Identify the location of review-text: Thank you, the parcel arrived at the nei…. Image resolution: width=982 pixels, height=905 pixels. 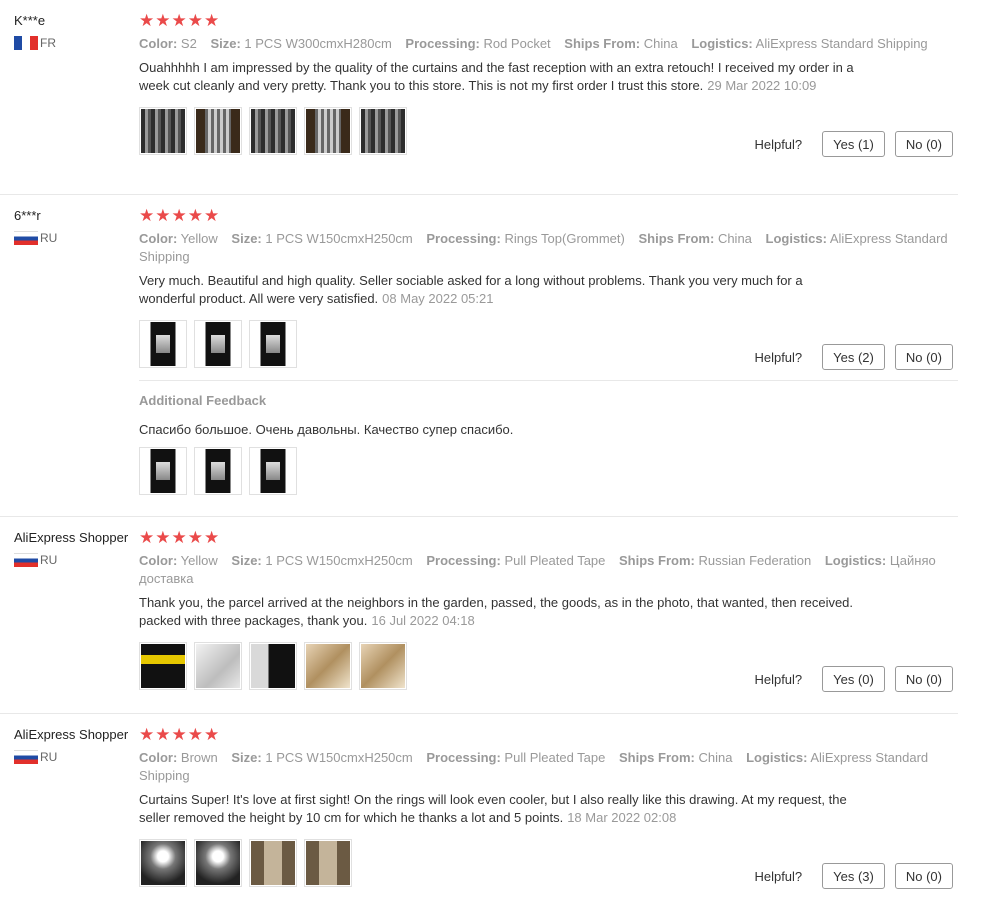
(499, 612).